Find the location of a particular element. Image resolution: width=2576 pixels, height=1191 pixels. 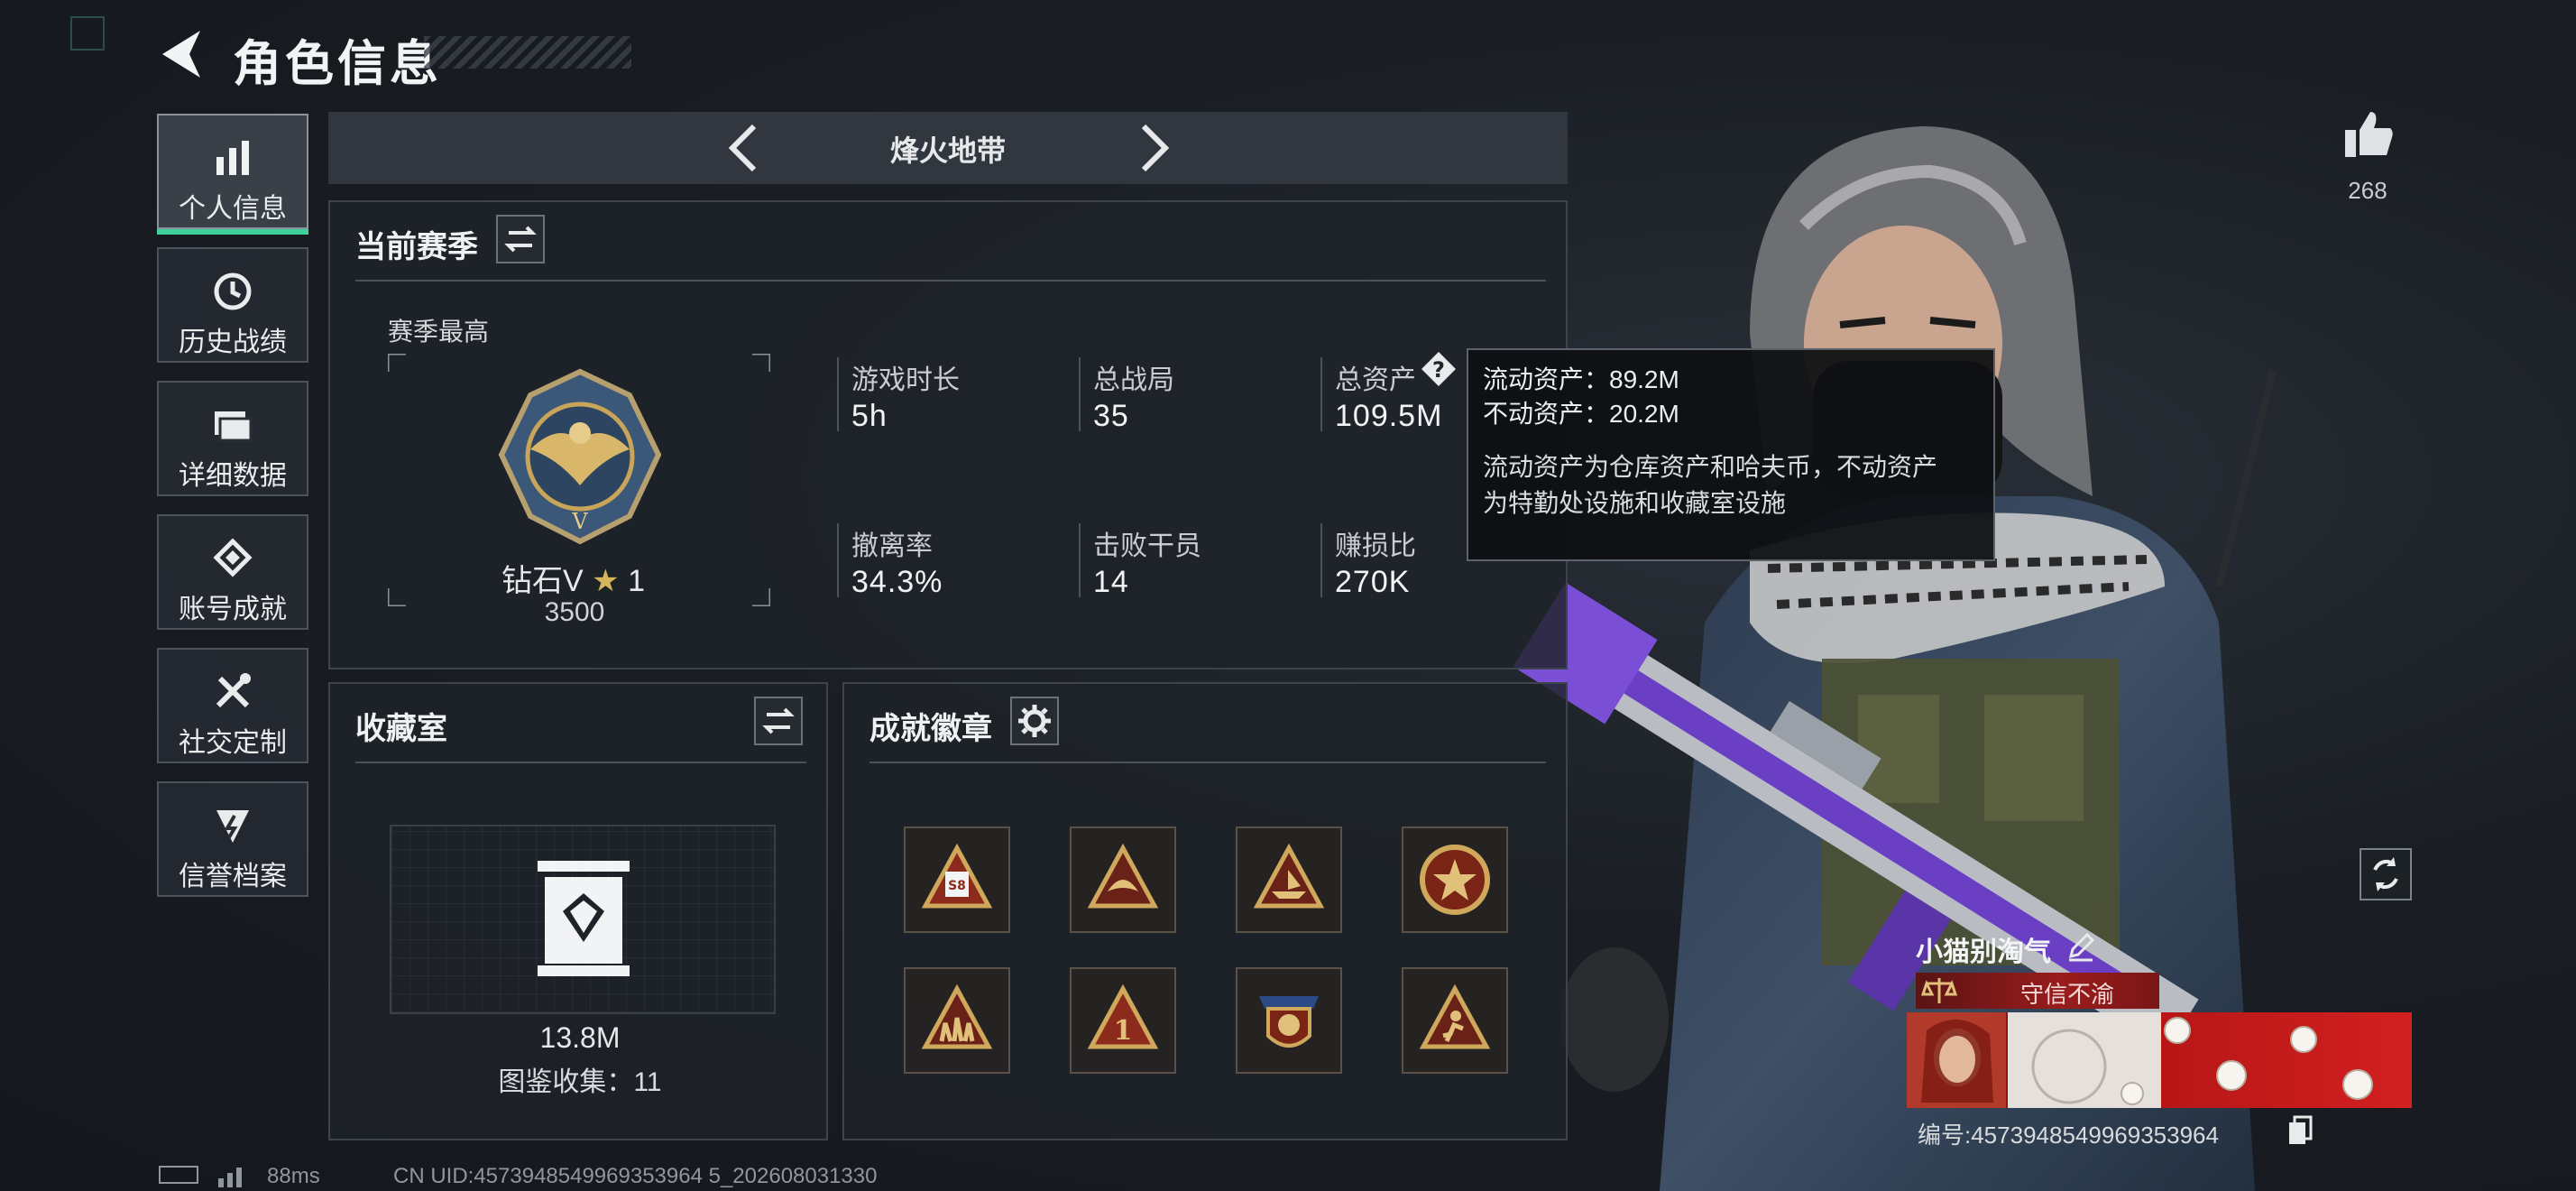

rank-name-row: 钻石V ★ 1 is located at coordinates (573, 578).